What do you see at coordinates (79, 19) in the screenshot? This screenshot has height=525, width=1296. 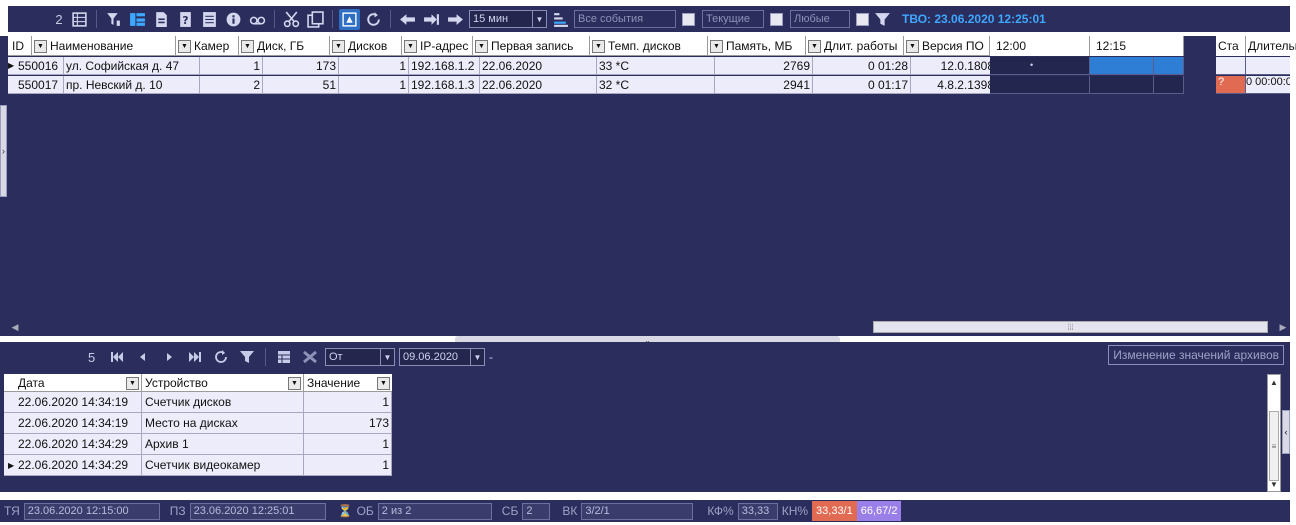 I see `grid-icon` at bounding box center [79, 19].